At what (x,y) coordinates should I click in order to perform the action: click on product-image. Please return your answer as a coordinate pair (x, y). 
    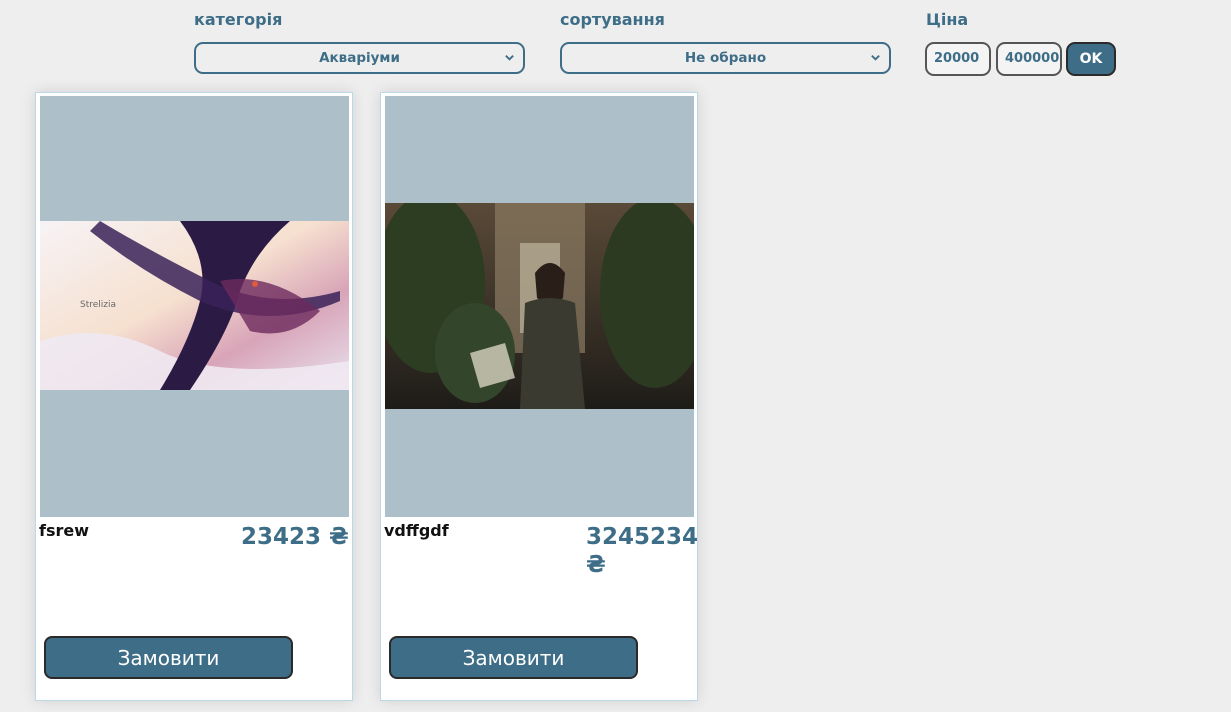
    Looking at the image, I should click on (539, 306).